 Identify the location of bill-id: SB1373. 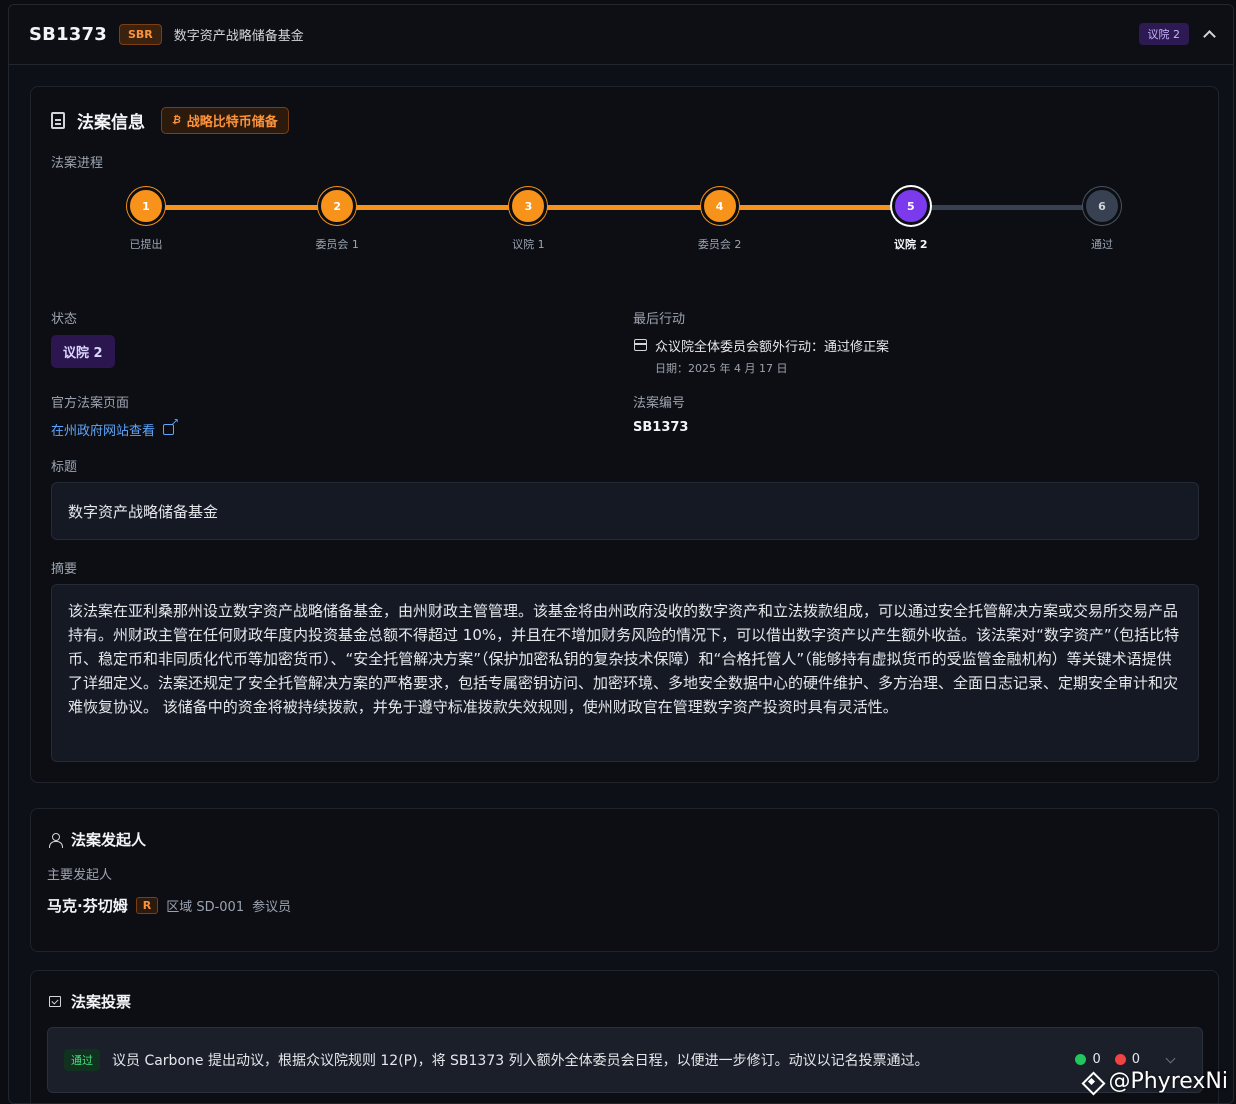
(68, 34).